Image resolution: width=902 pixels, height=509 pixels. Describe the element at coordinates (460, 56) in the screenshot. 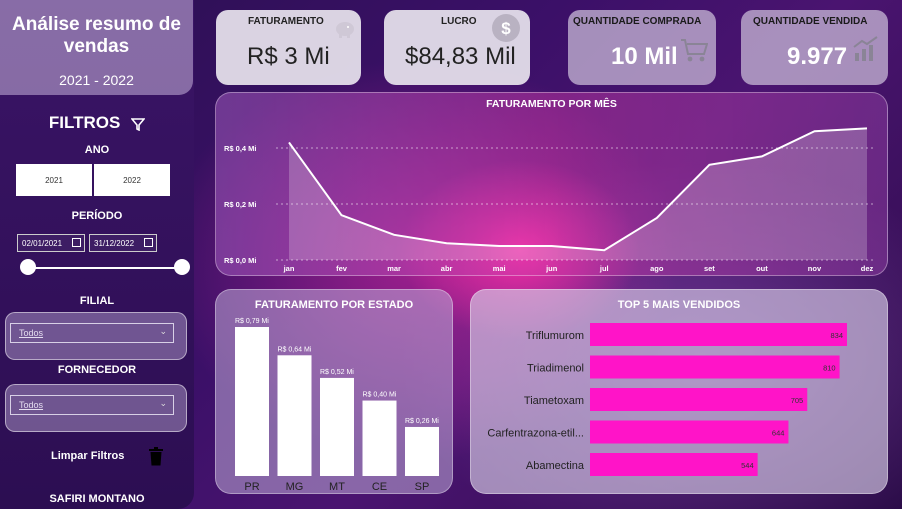

I see `kpi-value: $84,83 Mil` at that location.